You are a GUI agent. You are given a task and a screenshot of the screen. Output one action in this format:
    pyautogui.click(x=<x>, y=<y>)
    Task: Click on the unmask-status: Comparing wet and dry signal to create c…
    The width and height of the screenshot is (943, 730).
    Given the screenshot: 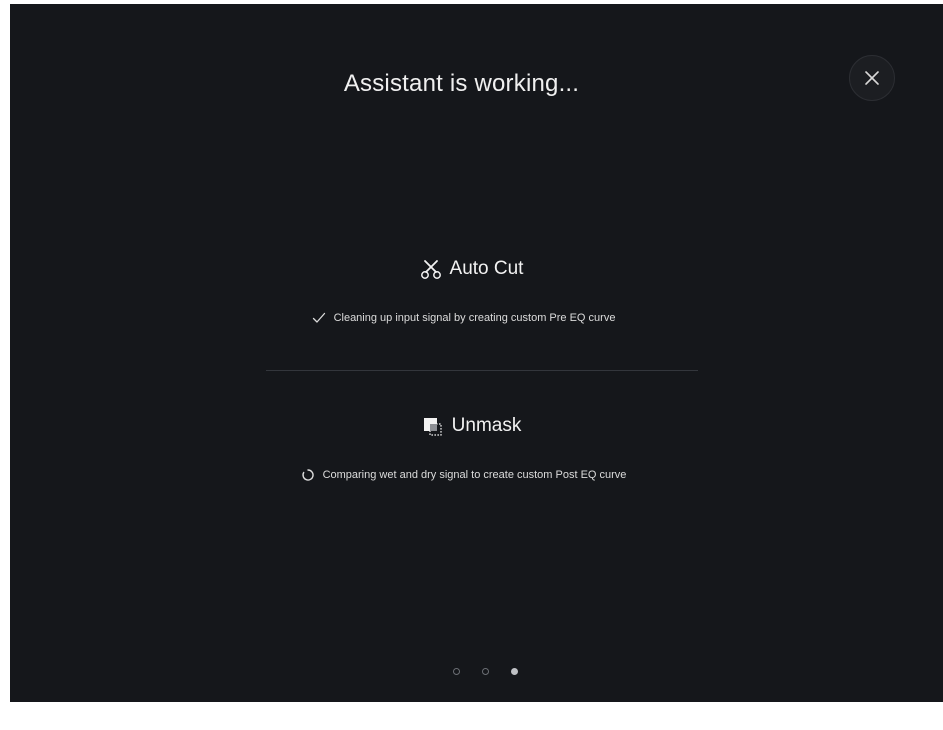 What is the action you would take?
    pyautogui.click(x=467, y=475)
    